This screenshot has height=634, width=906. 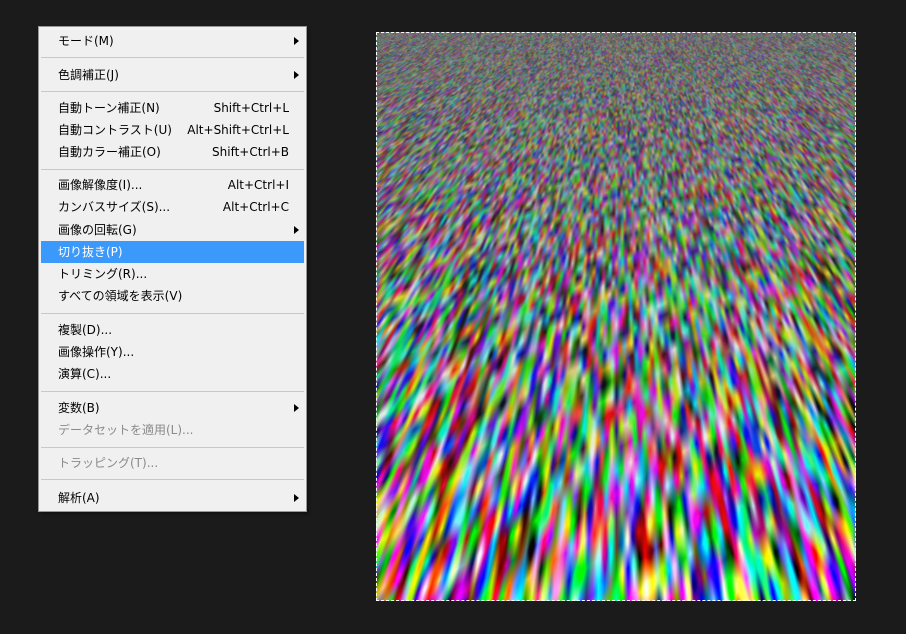 What do you see at coordinates (172, 252) in the screenshot?
I see `menu-item-crop: 切り抜き(P)` at bounding box center [172, 252].